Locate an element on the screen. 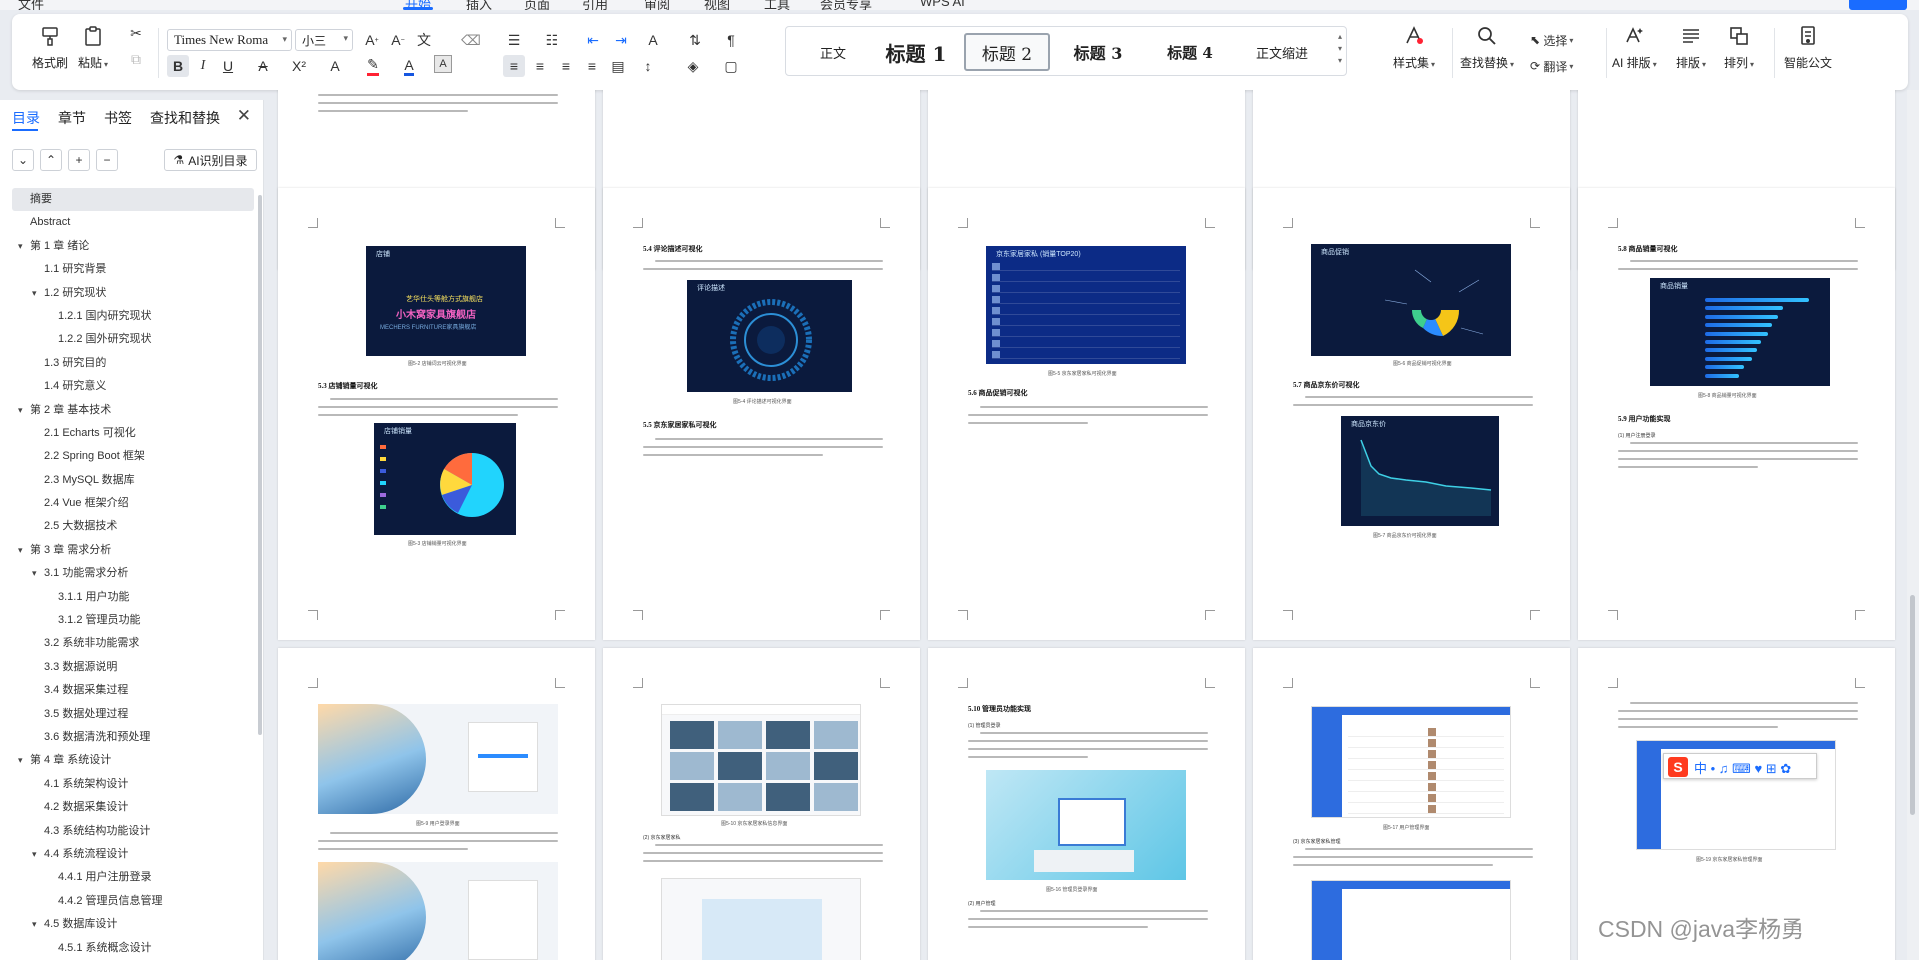 The height and width of the screenshot is (960, 1919). tab-toc: 目录 is located at coordinates (26, 118).